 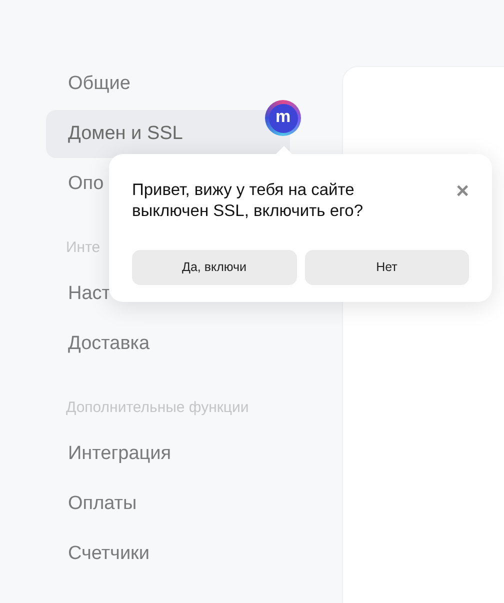 What do you see at coordinates (168, 554) in the screenshot?
I see `sidebar-item: Счетчики` at bounding box center [168, 554].